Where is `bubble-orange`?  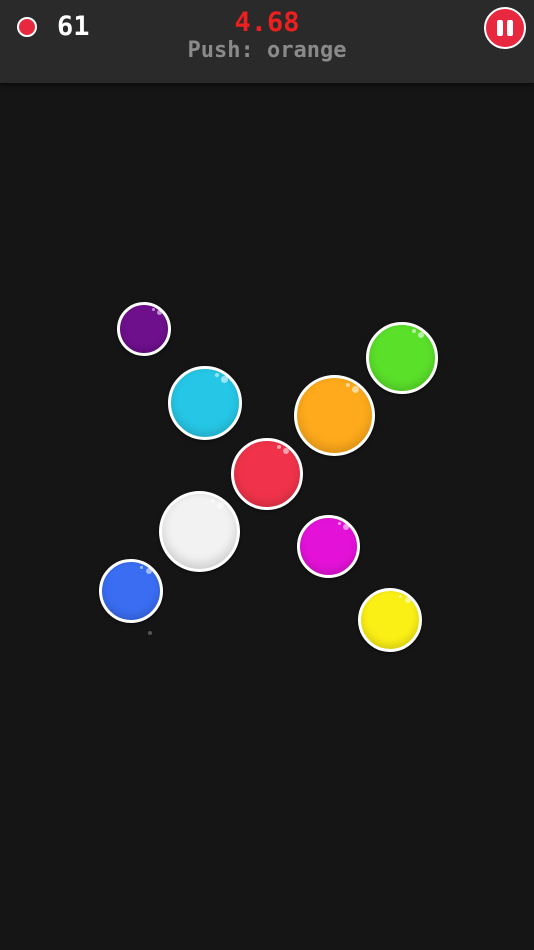
bubble-orange is located at coordinates (334, 415).